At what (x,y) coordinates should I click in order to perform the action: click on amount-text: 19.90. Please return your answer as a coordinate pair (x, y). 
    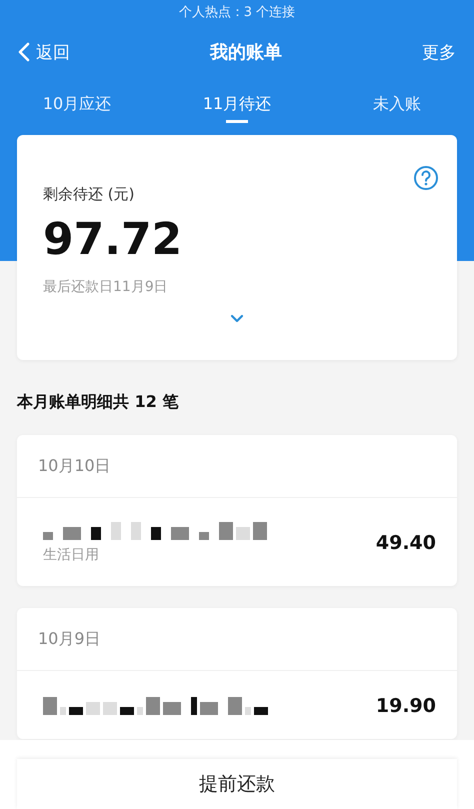
    Looking at the image, I should click on (406, 706).